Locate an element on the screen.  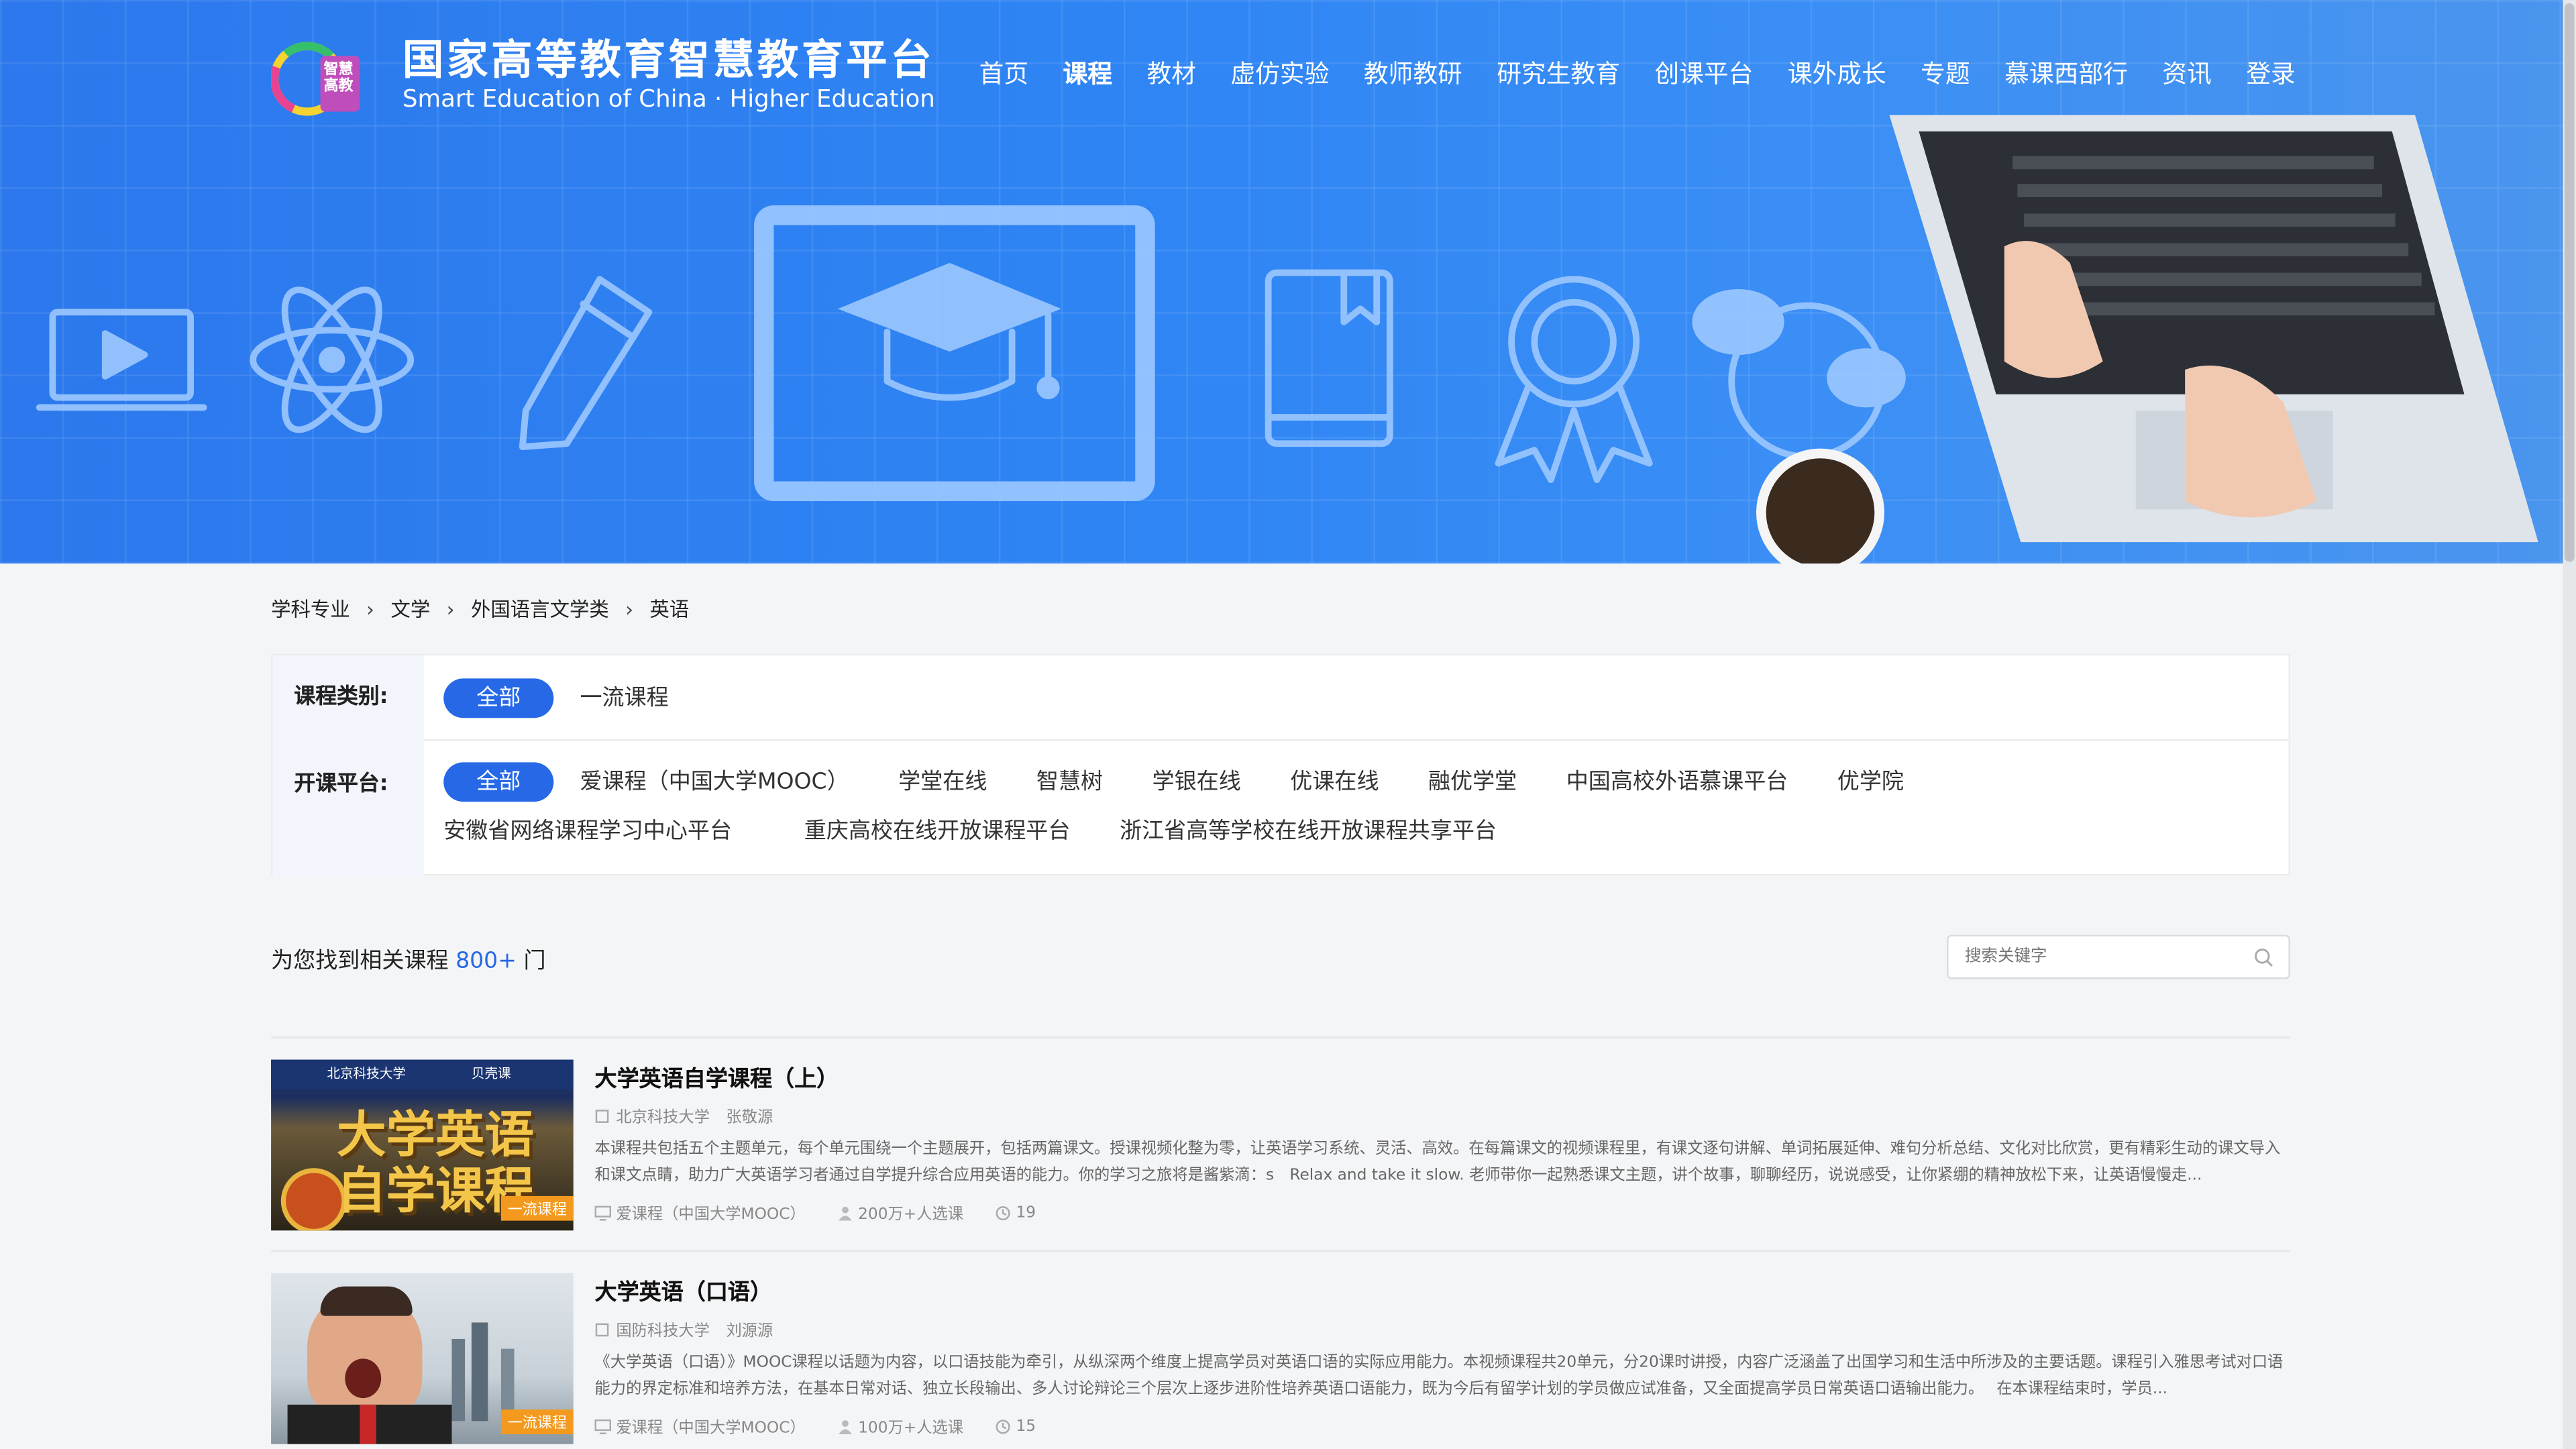
nav-news: 资讯 is located at coordinates (2187, 74).